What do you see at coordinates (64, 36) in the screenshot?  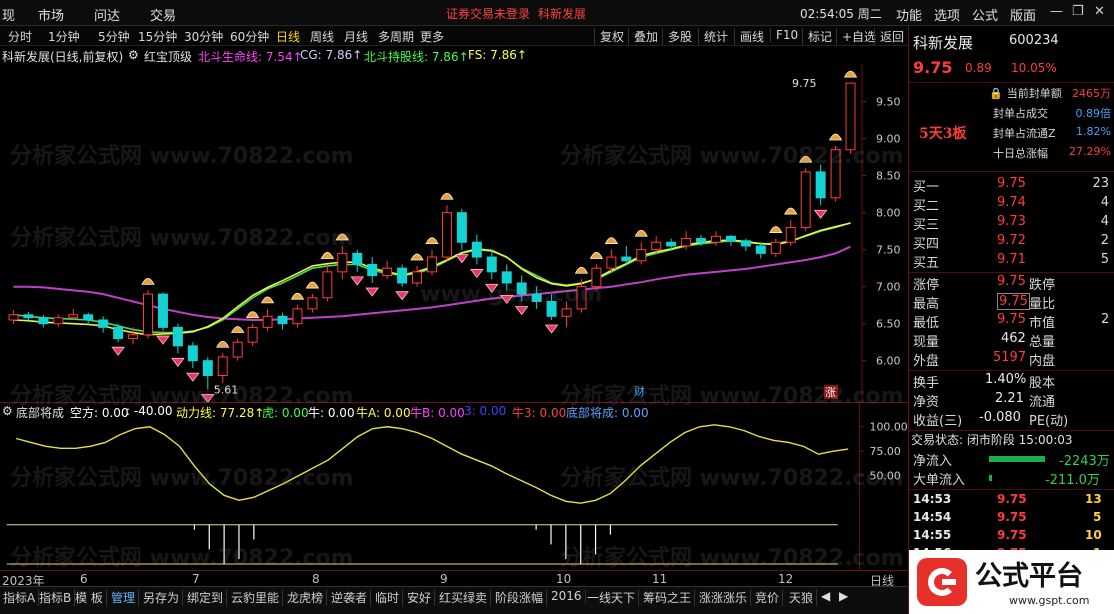 I see `period-1min: 1分钟` at bounding box center [64, 36].